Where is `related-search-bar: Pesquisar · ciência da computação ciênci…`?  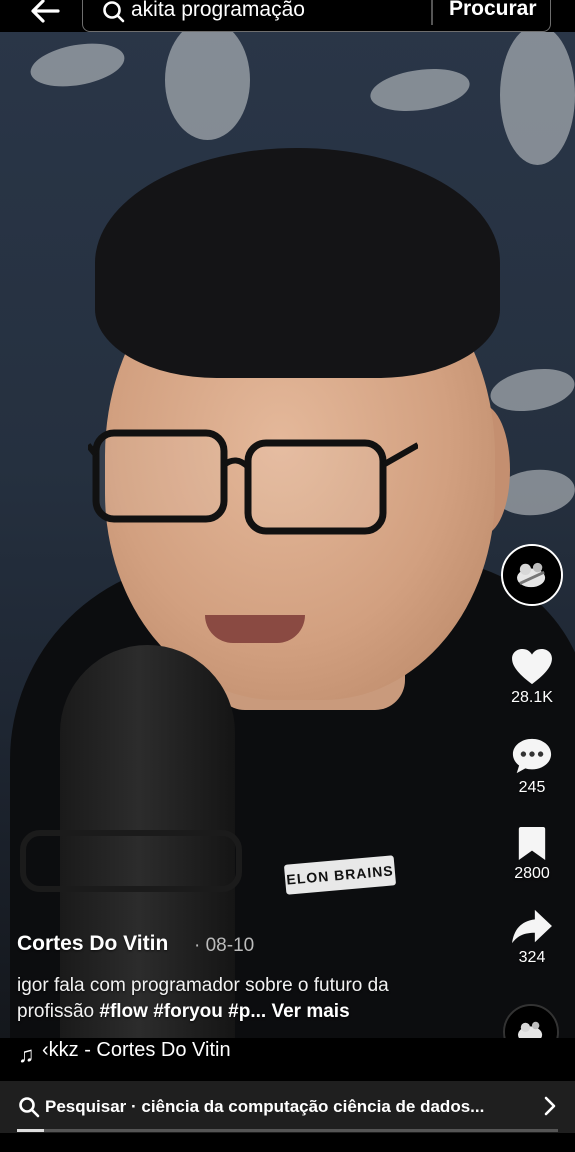
related-search-bar: Pesquisar · ciência da computação ciênci… is located at coordinates (287, 1107).